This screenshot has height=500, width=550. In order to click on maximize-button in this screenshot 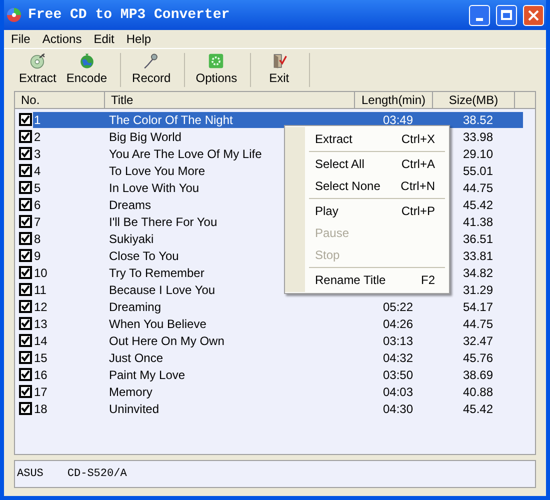, I will do `click(506, 15)`.